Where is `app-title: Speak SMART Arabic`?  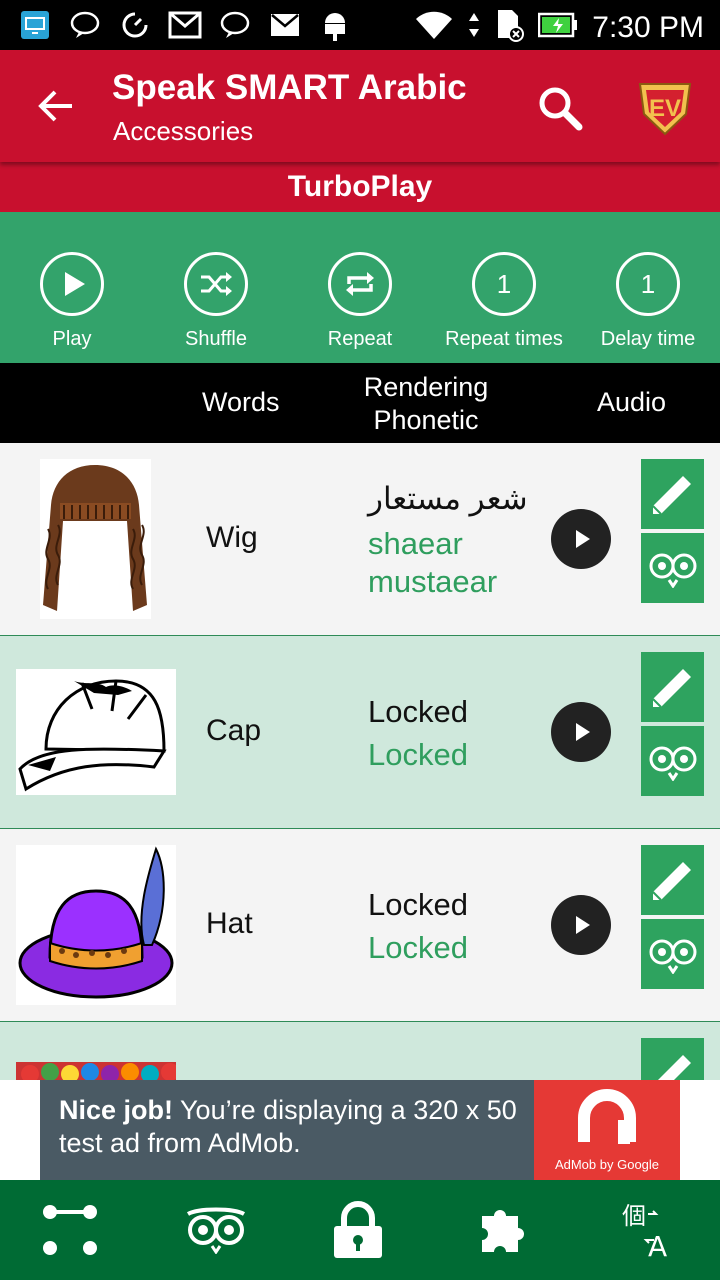 app-title: Speak SMART Arabic is located at coordinates (289, 87).